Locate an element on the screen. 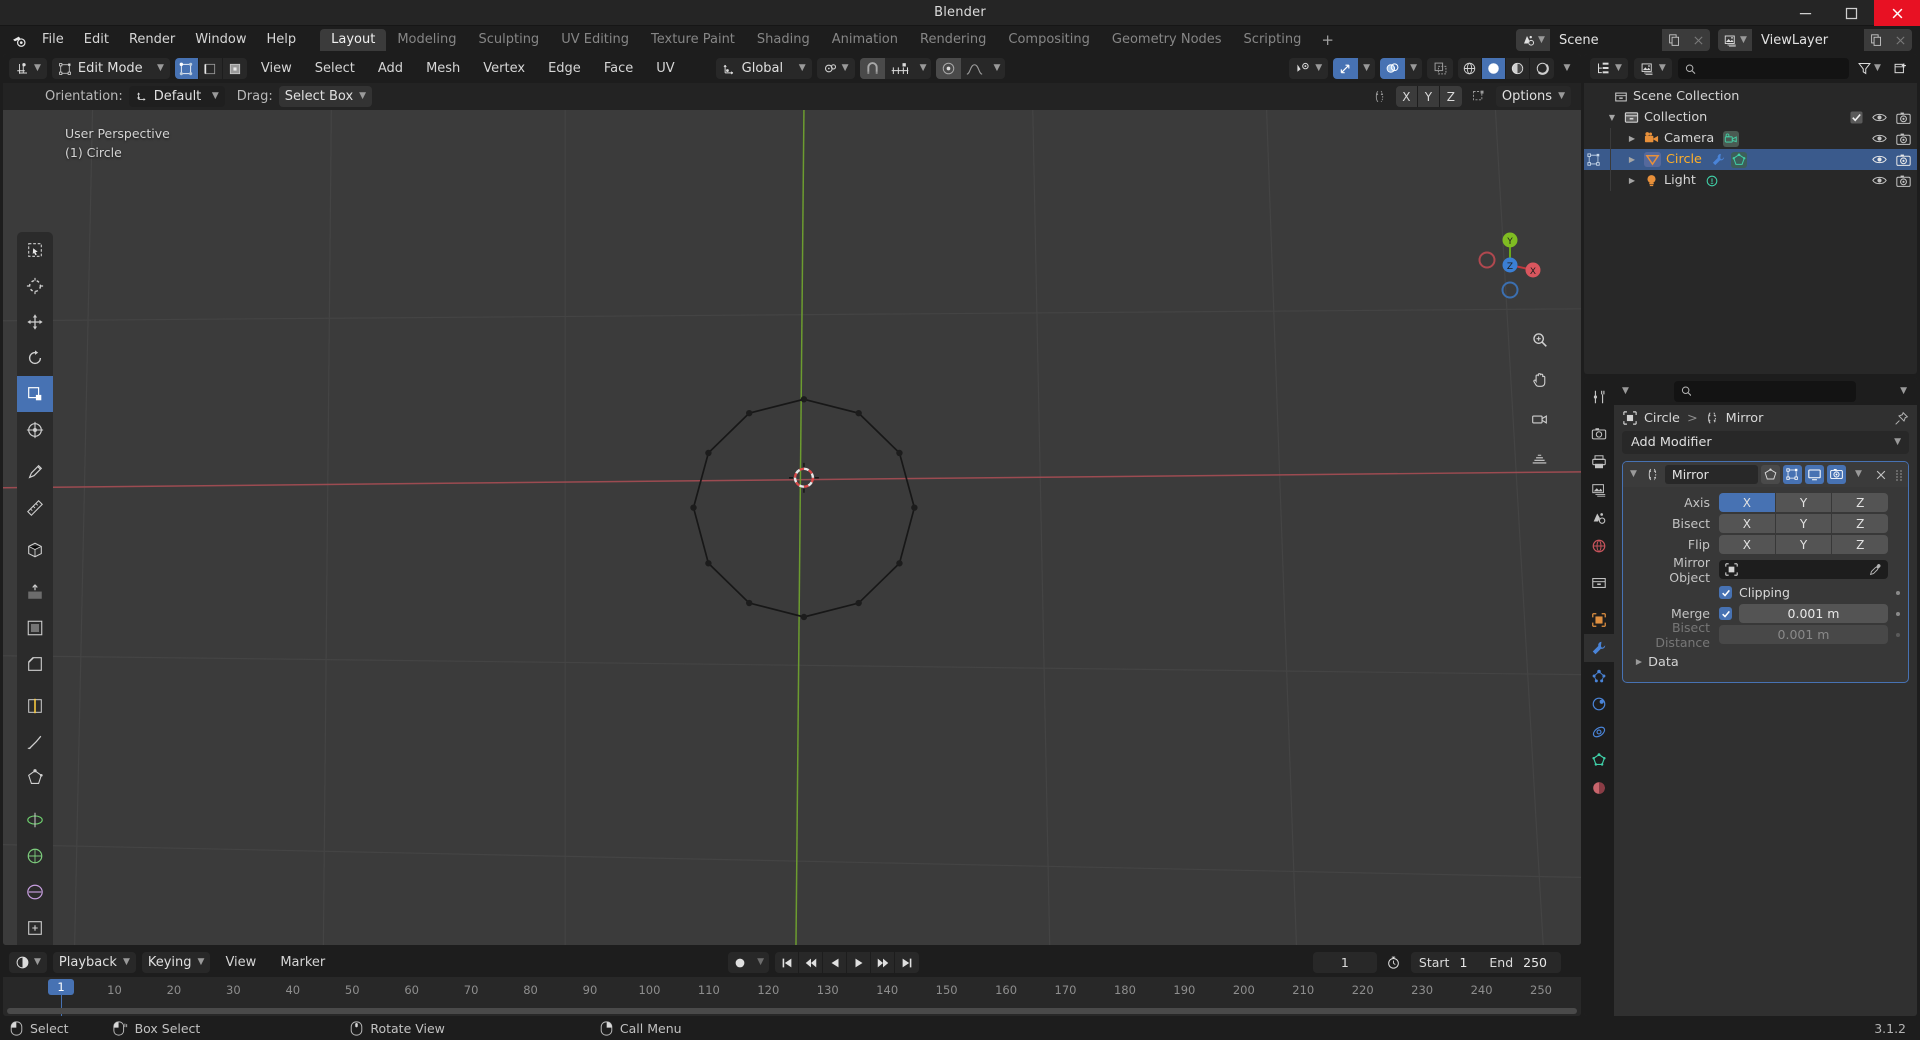 This screenshot has width=1920, height=1040. data-subpanel-header: ▼ Data is located at coordinates (1765, 662).